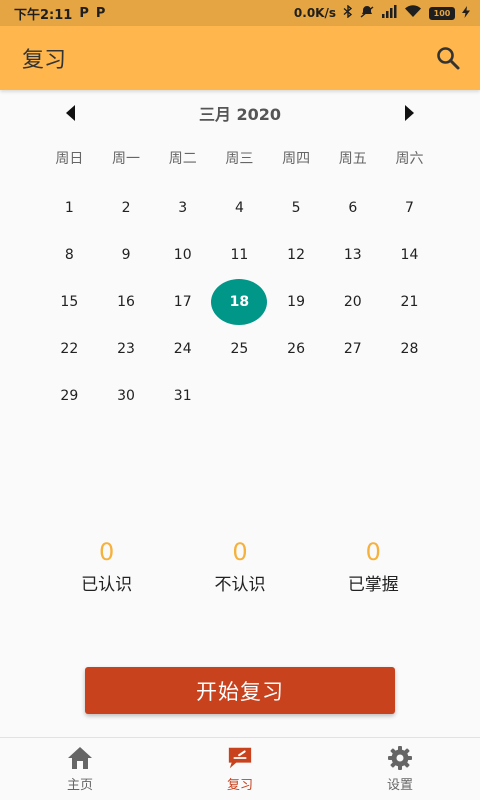 This screenshot has height=800, width=480. I want to click on calendar-day: 22, so click(69, 348).